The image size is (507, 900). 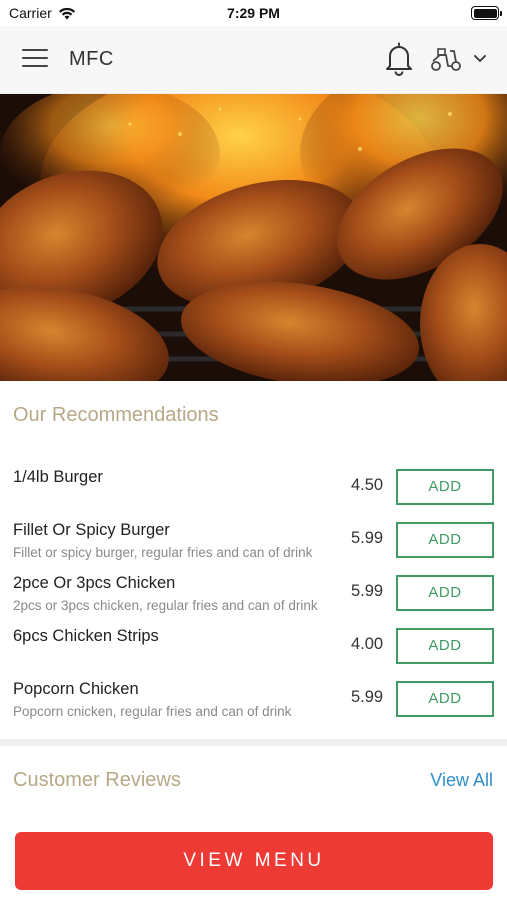 I want to click on app-header: MFC, so click(x=253, y=60).